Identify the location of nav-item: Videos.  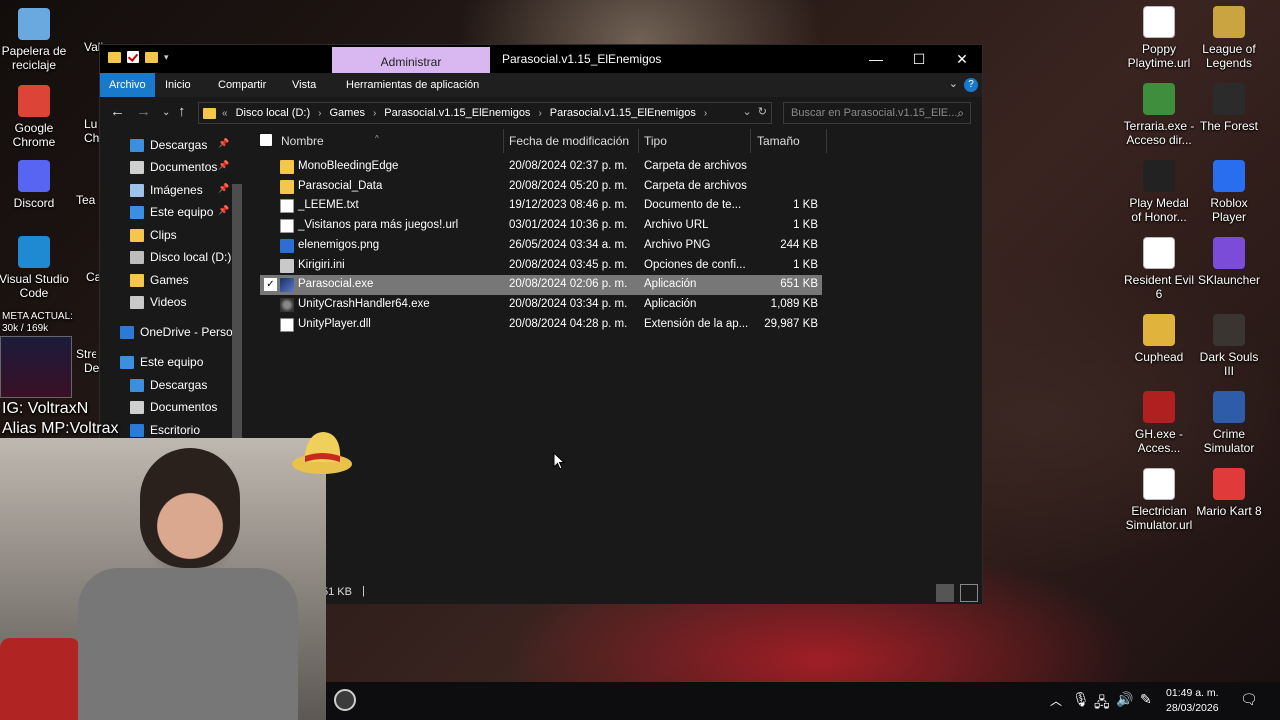
(158, 302).